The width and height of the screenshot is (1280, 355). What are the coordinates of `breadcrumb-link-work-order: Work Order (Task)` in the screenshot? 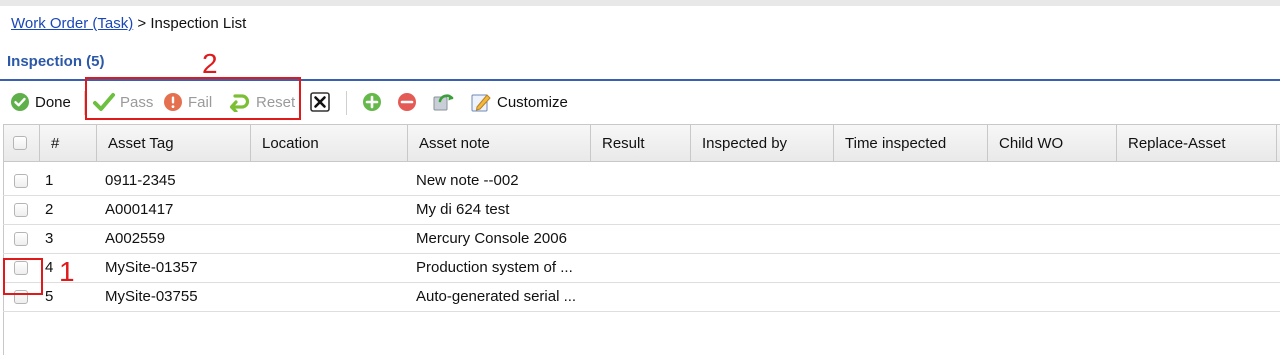 It's located at (72, 23).